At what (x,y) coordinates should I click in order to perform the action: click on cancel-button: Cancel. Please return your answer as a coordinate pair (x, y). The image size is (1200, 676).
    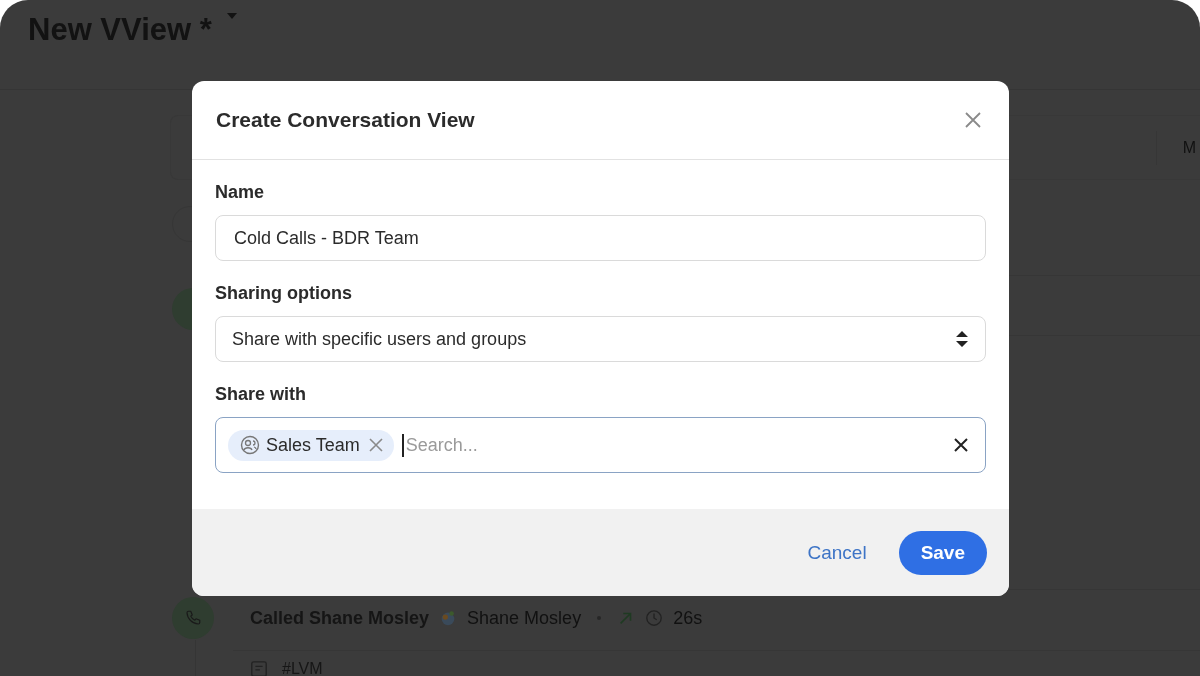
    Looking at the image, I should click on (837, 552).